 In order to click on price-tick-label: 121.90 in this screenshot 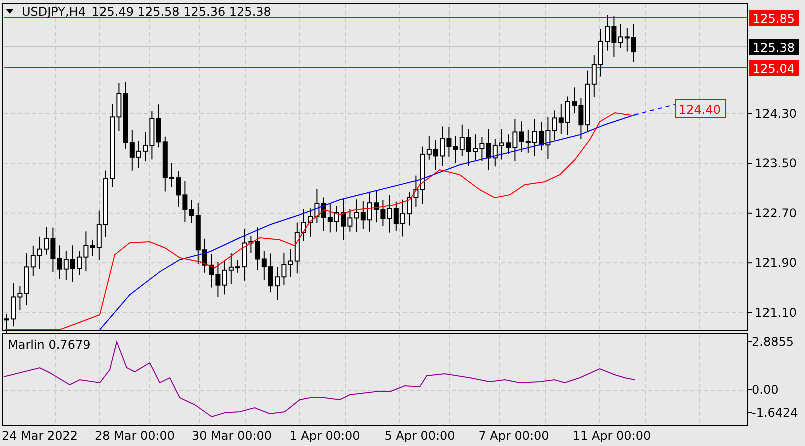, I will do `click(776, 263)`.